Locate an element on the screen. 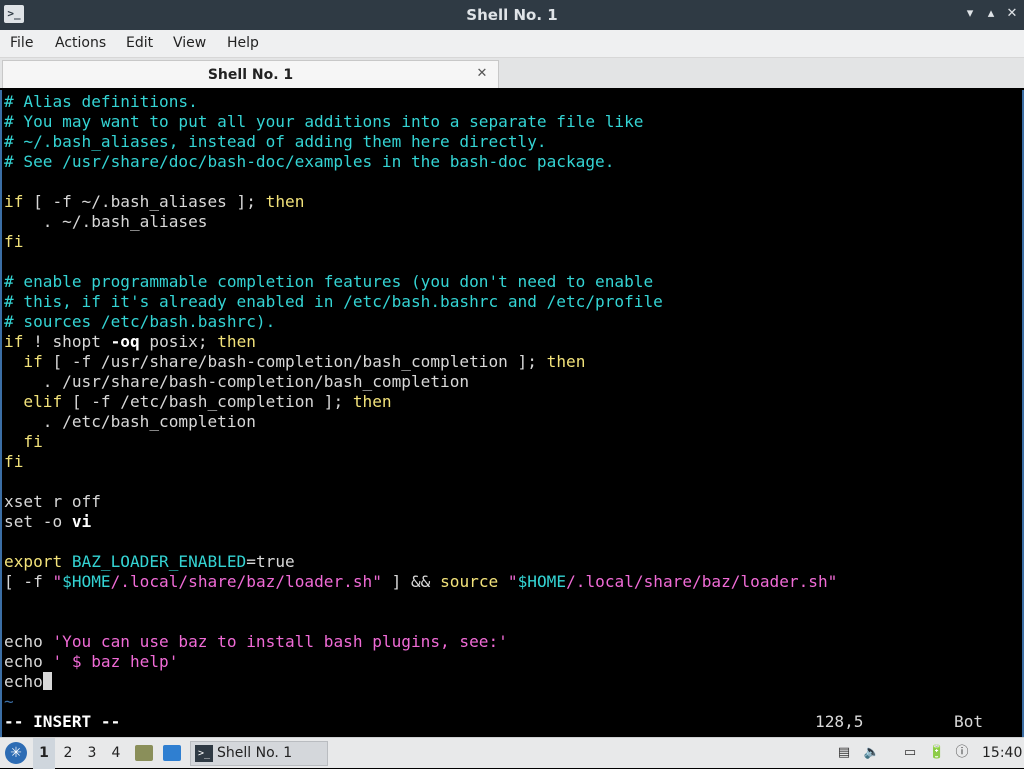 This screenshot has width=1024, height=769. terminal-text: set -o is located at coordinates (38, 521).